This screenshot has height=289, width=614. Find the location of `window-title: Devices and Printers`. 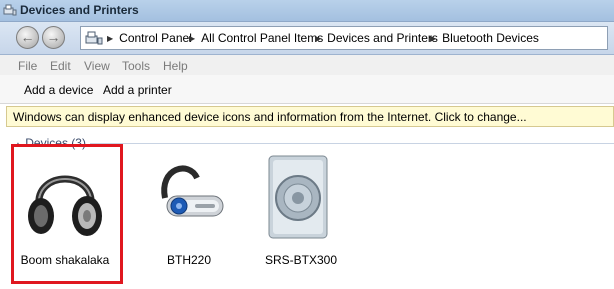

window-title: Devices and Printers is located at coordinates (79, 10).